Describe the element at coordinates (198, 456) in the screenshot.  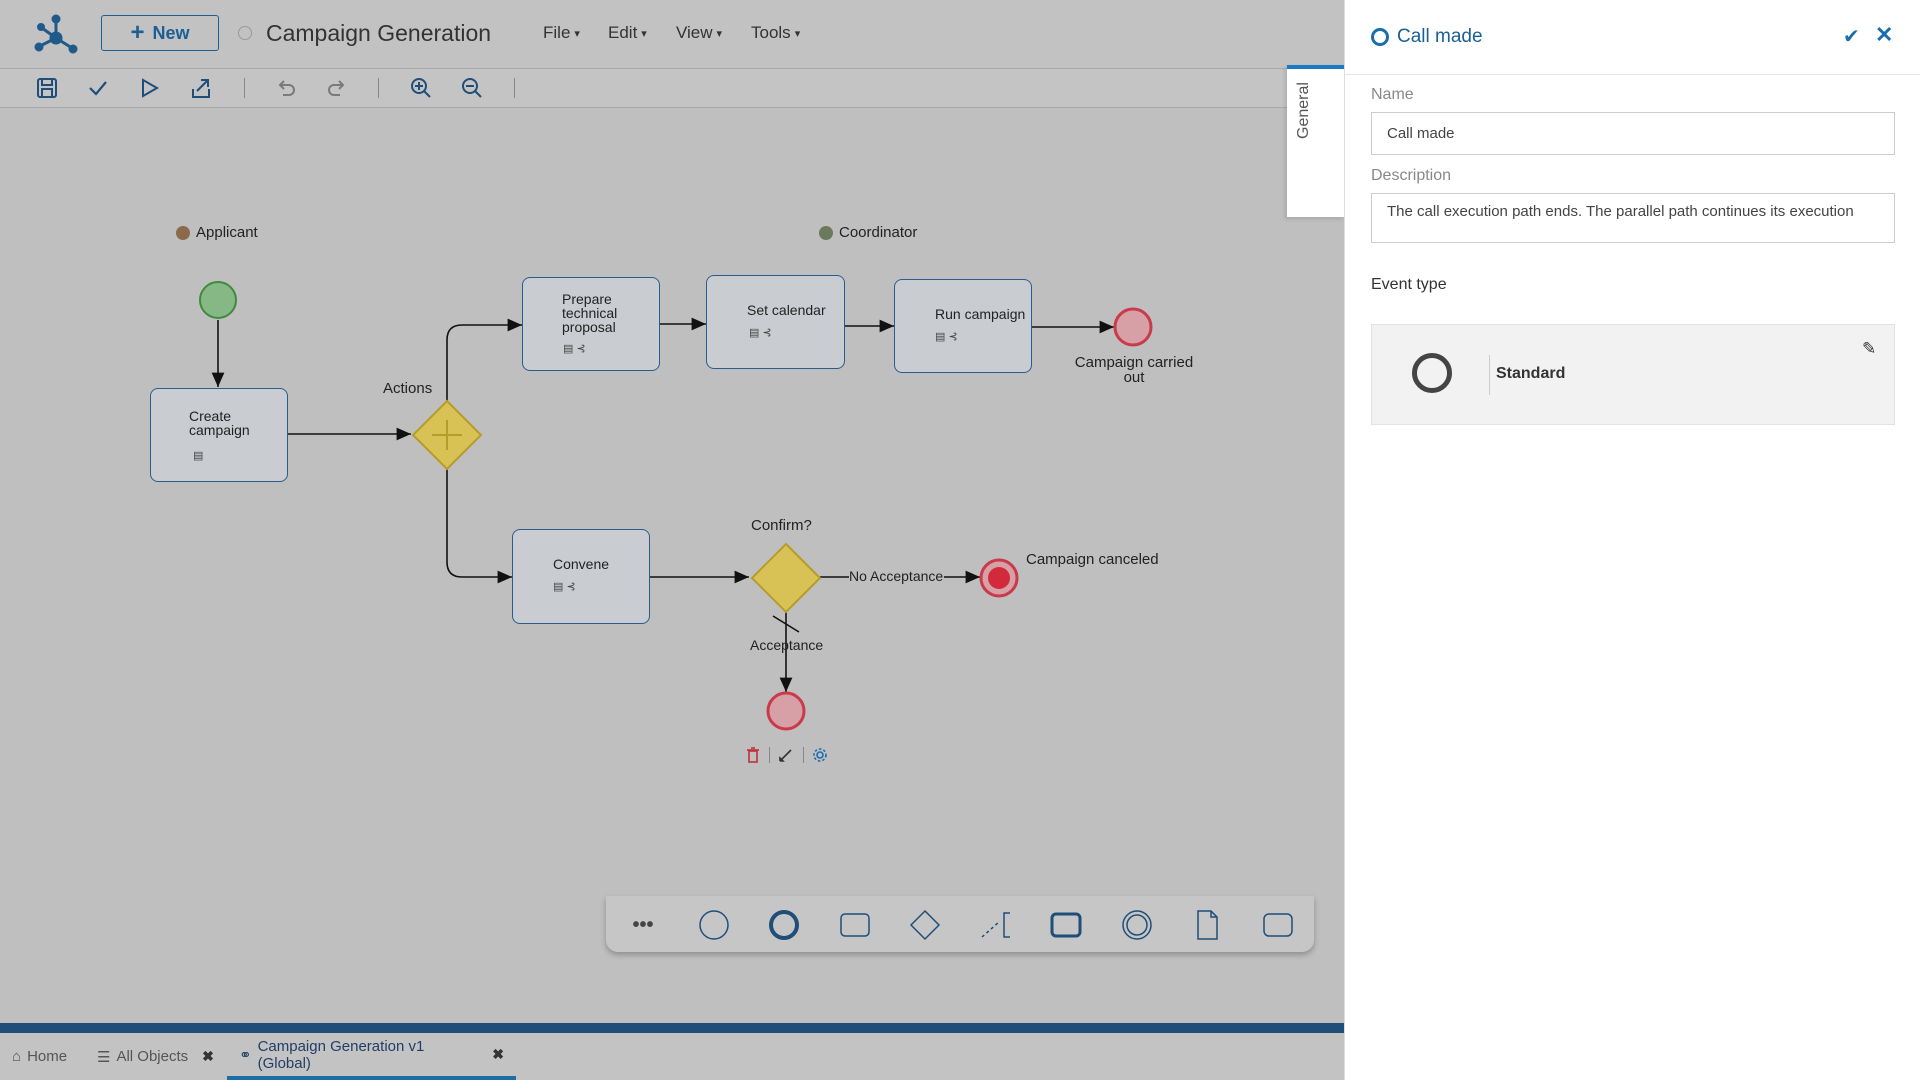
I see `form-icon: ▤` at that location.